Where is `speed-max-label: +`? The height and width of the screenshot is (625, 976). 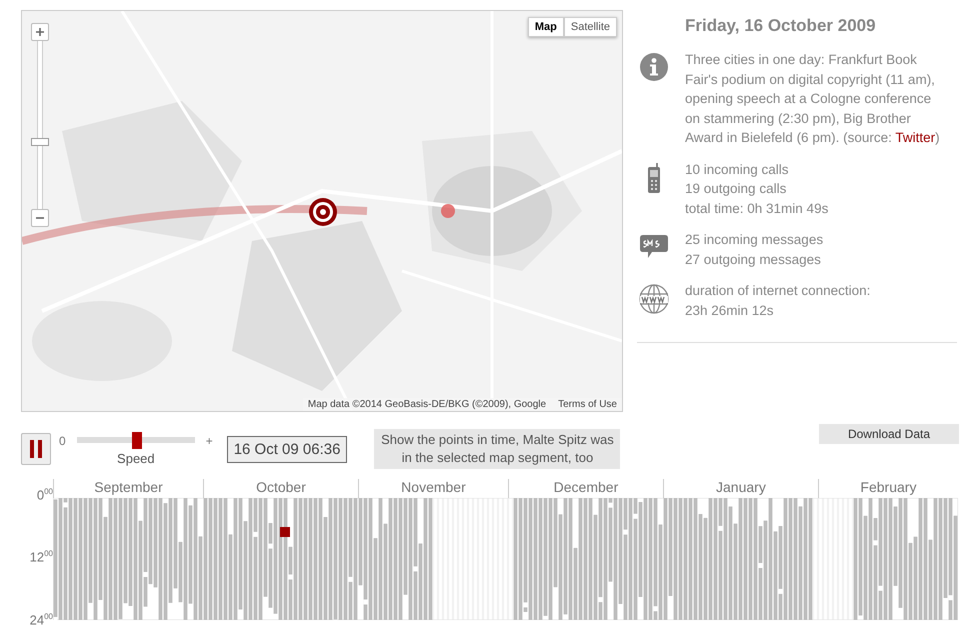
speed-max-label: + is located at coordinates (209, 441).